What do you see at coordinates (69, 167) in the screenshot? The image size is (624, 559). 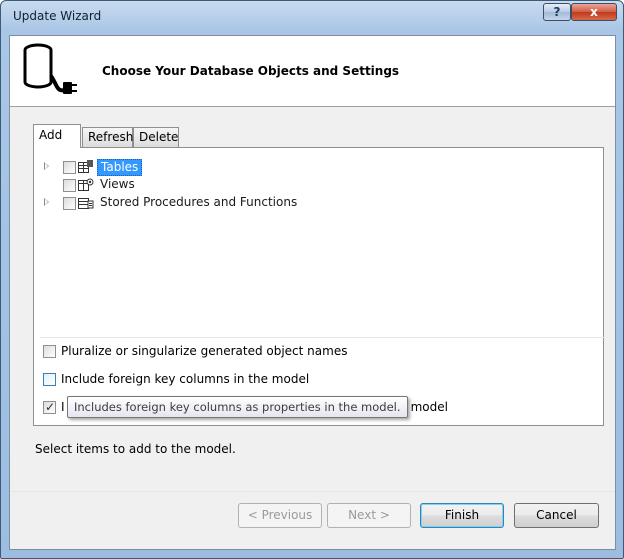 I see `tables-checkbox` at bounding box center [69, 167].